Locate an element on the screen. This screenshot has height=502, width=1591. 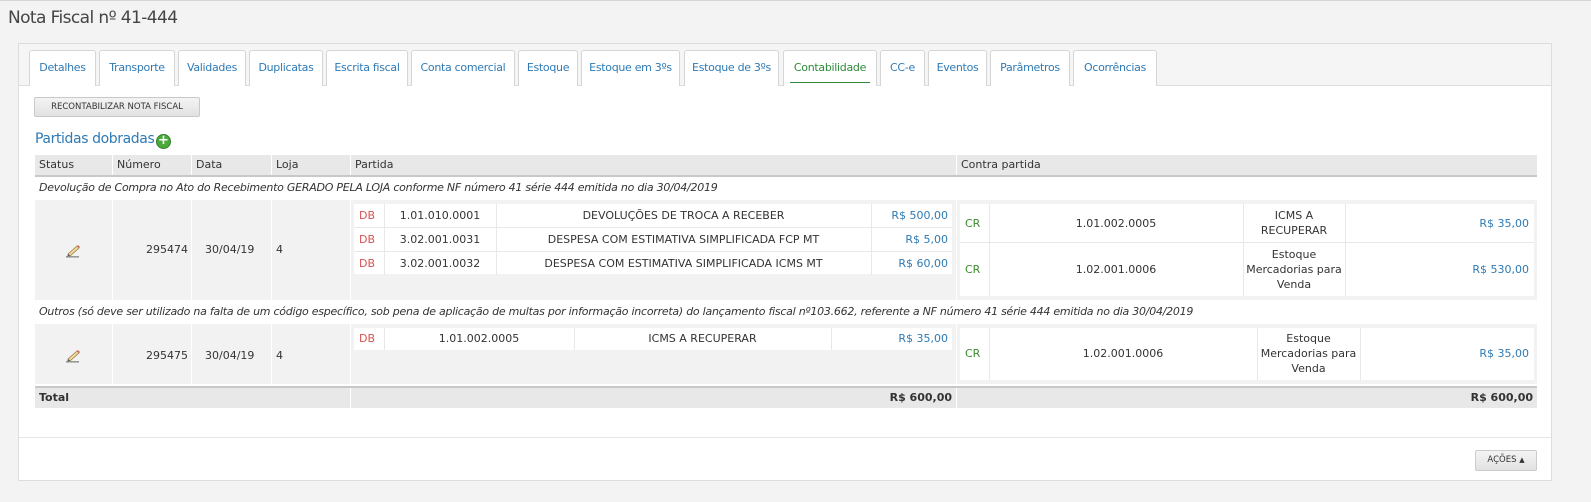
header-contra-partida: Contra partida is located at coordinates (999, 165).